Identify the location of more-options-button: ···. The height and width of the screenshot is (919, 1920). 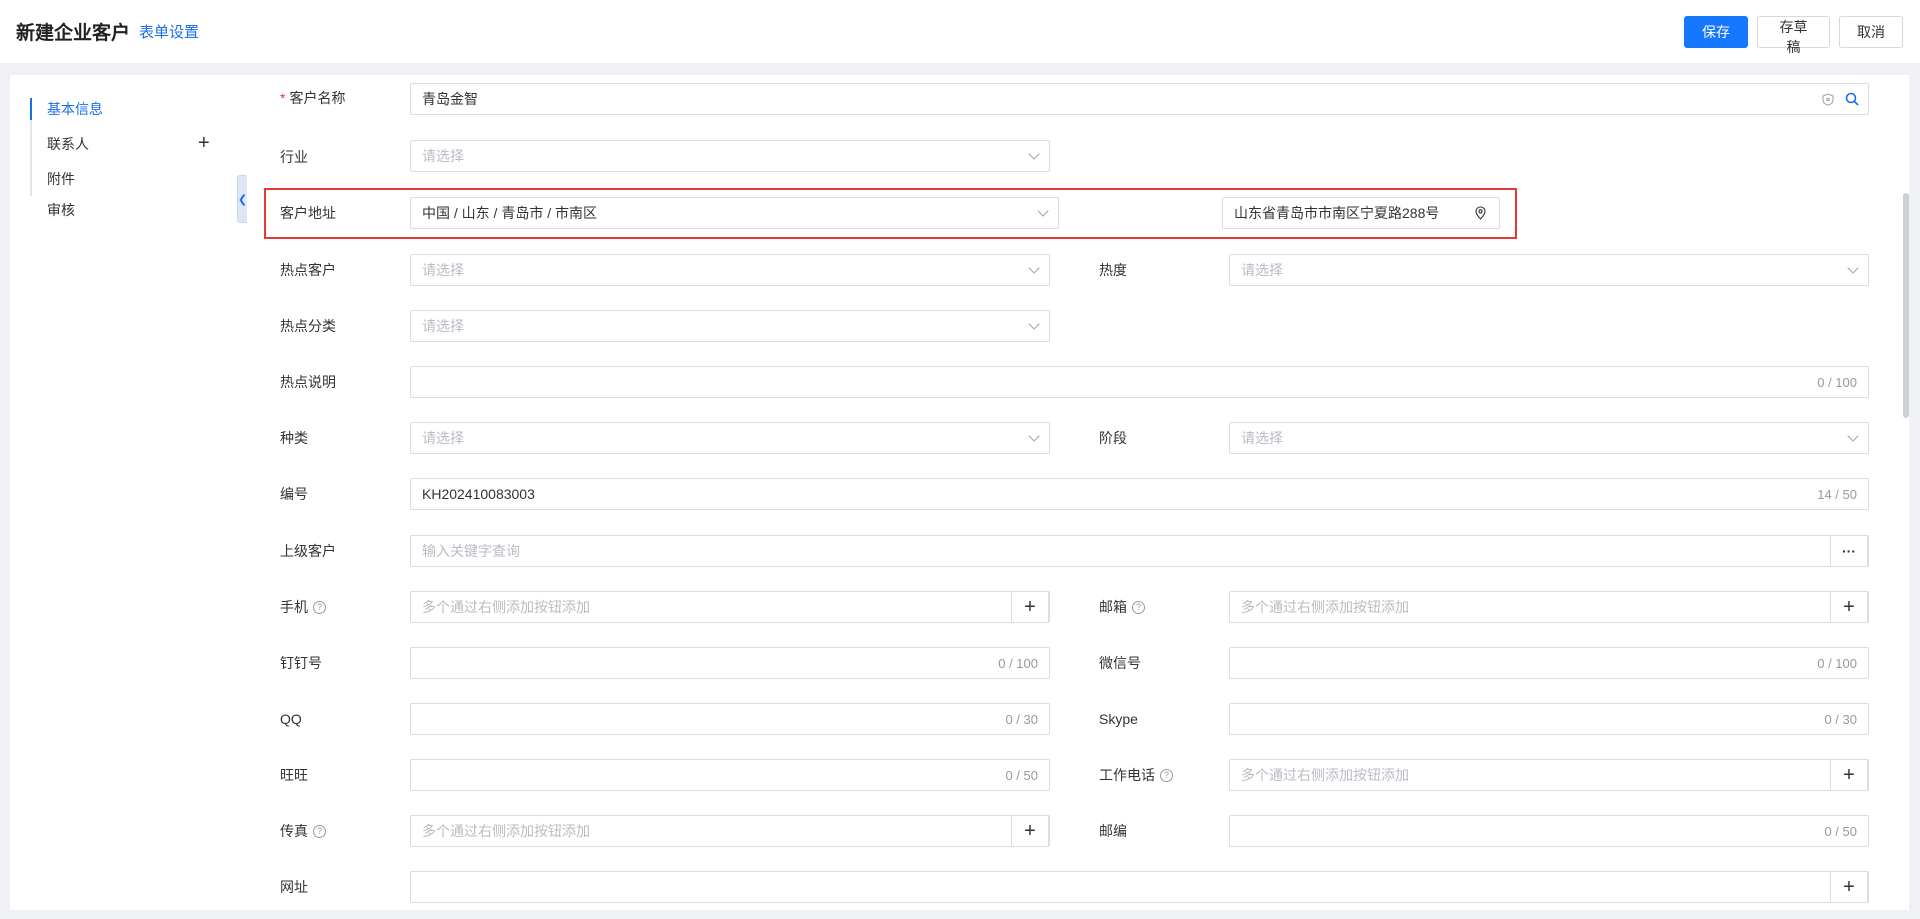
(1849, 551).